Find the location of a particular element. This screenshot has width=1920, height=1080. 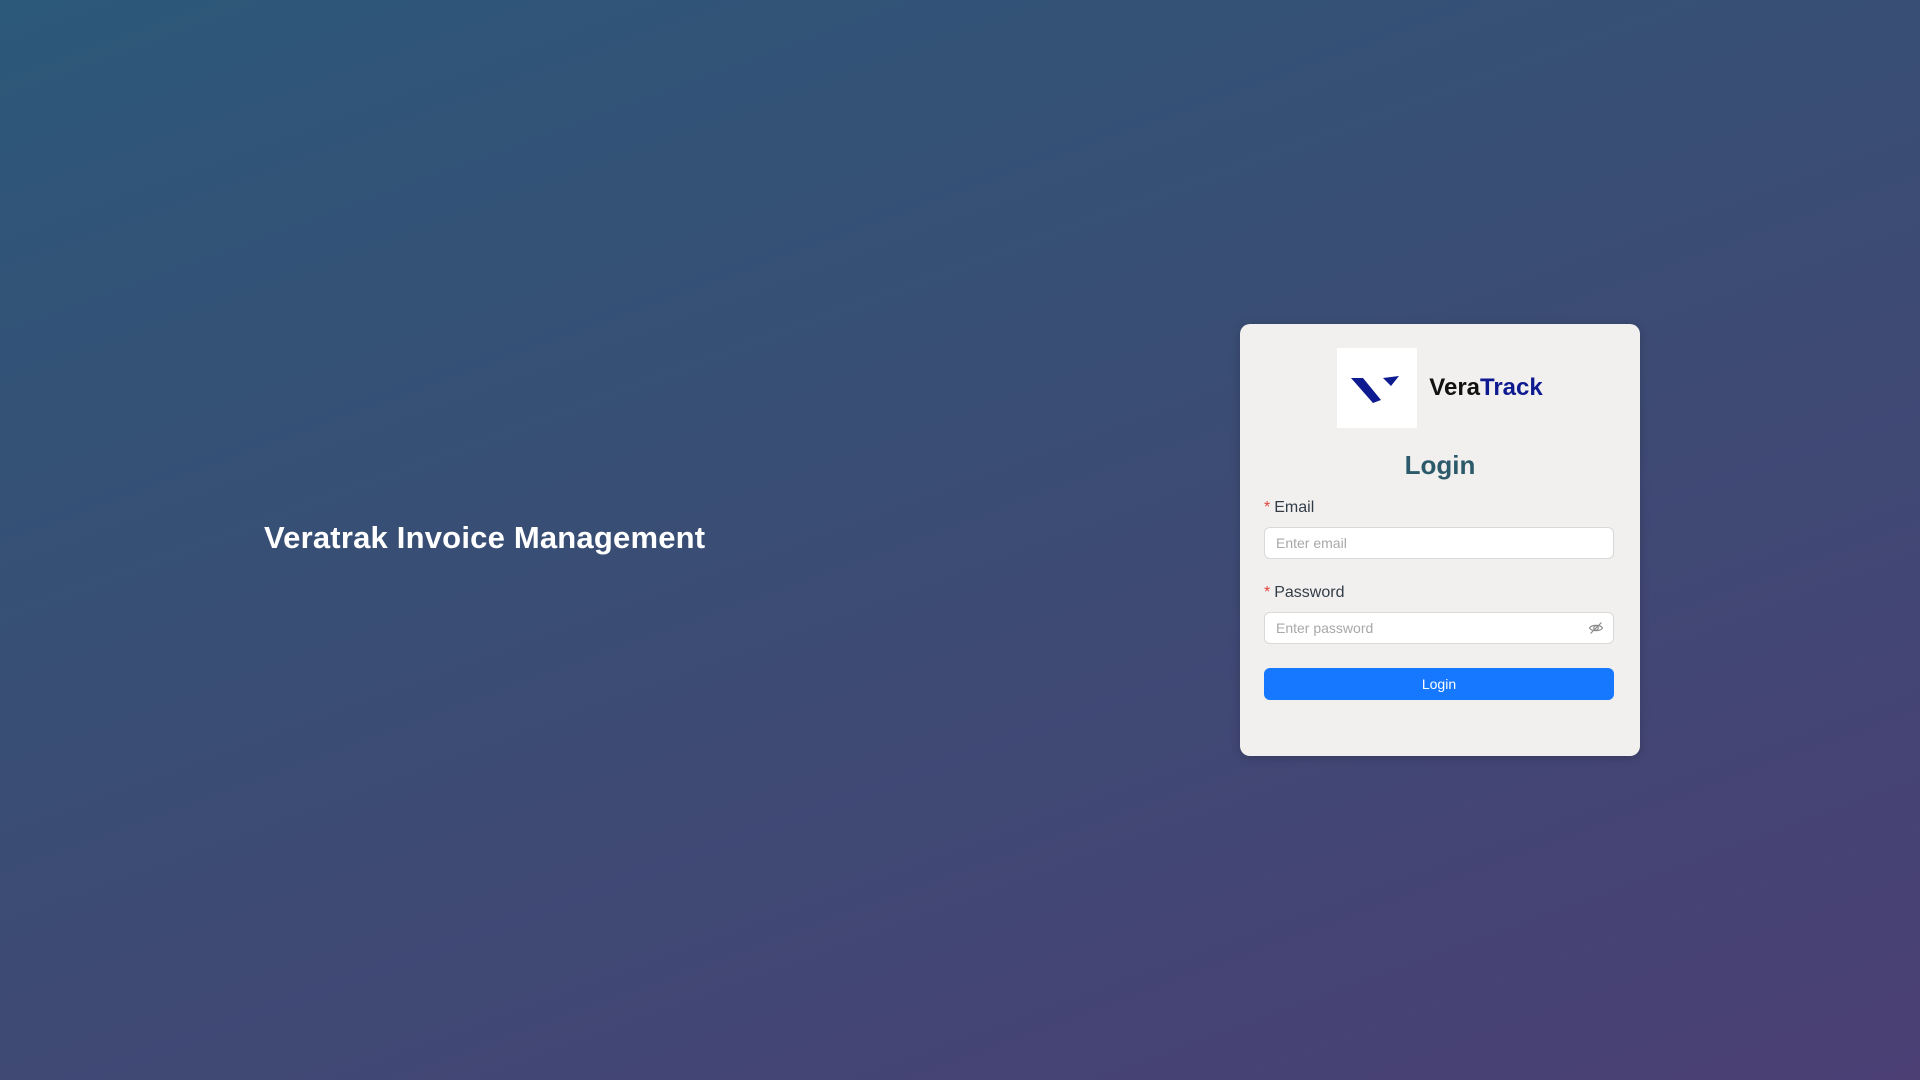

eye-hidden-icon is located at coordinates (1596, 628).